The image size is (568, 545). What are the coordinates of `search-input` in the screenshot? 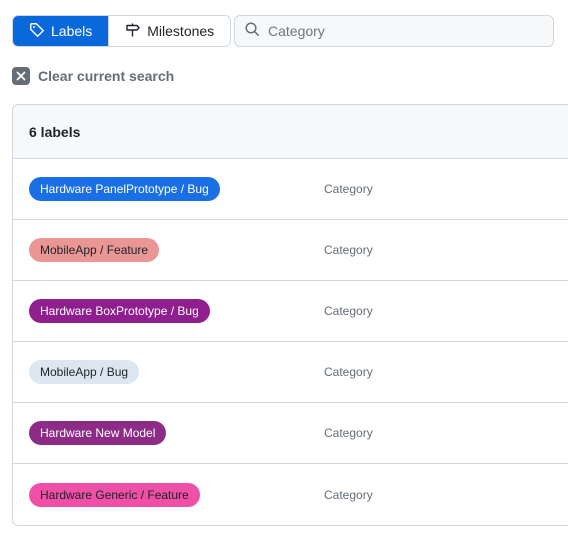 It's located at (403, 31).